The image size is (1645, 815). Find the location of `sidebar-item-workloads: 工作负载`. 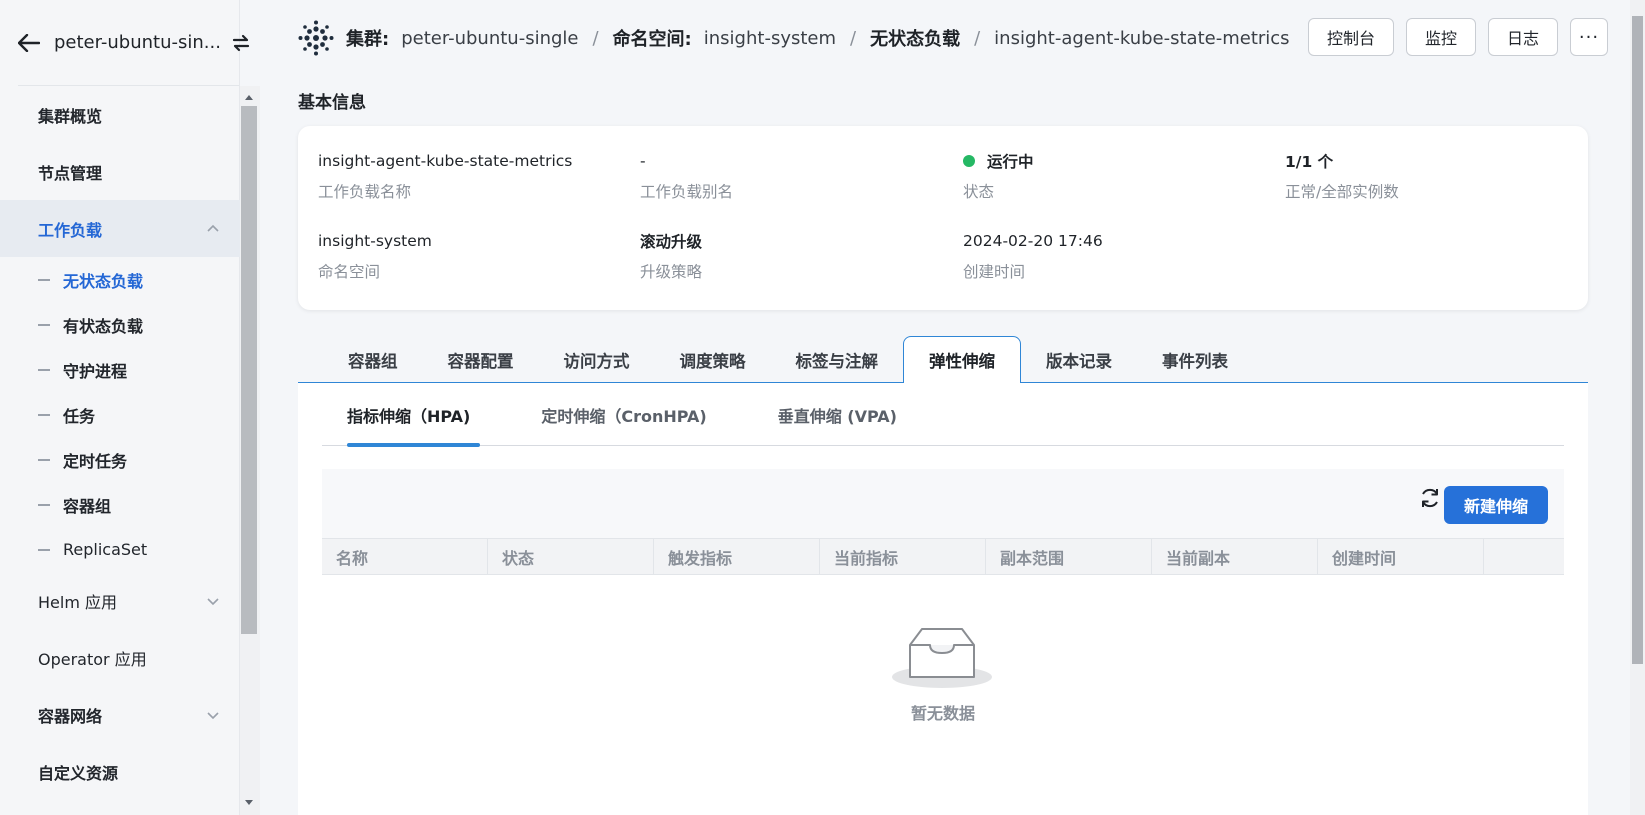

sidebar-item-workloads: 工作负载 is located at coordinates (120, 228).